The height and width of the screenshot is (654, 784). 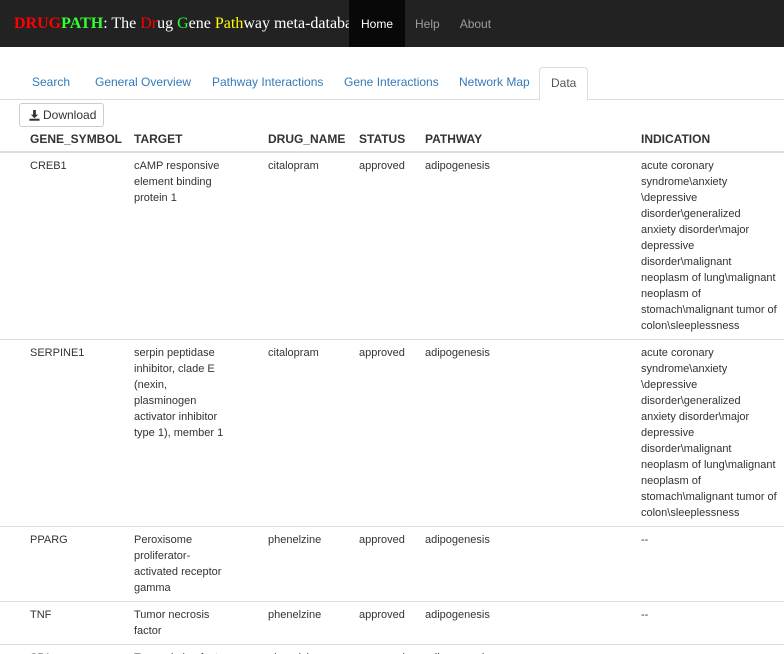 I want to click on tab-general-overview: General Overview, so click(x=143, y=83).